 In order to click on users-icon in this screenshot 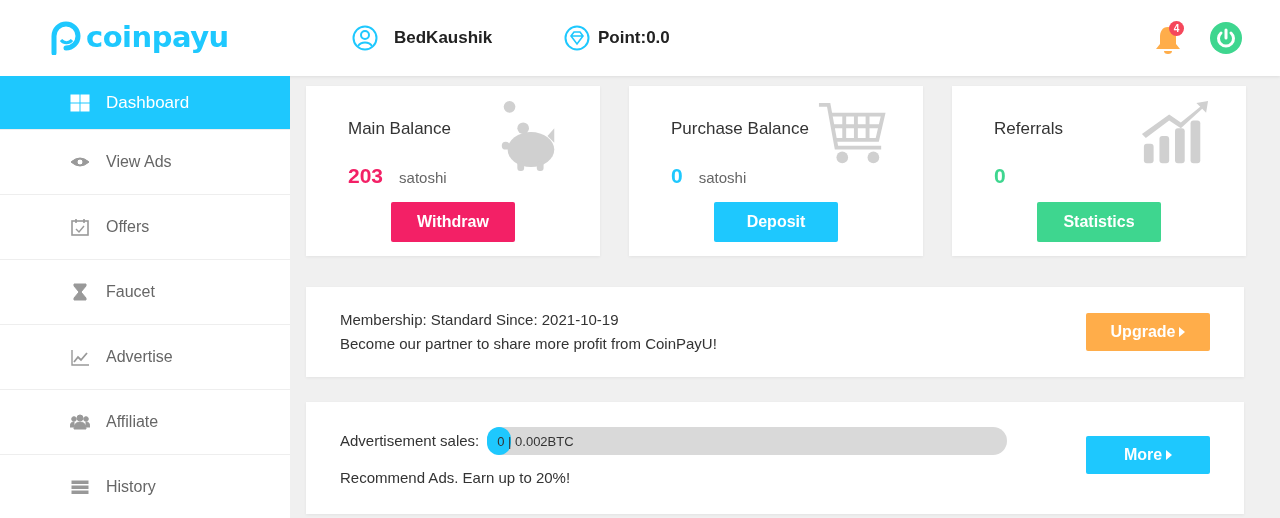, I will do `click(80, 422)`.